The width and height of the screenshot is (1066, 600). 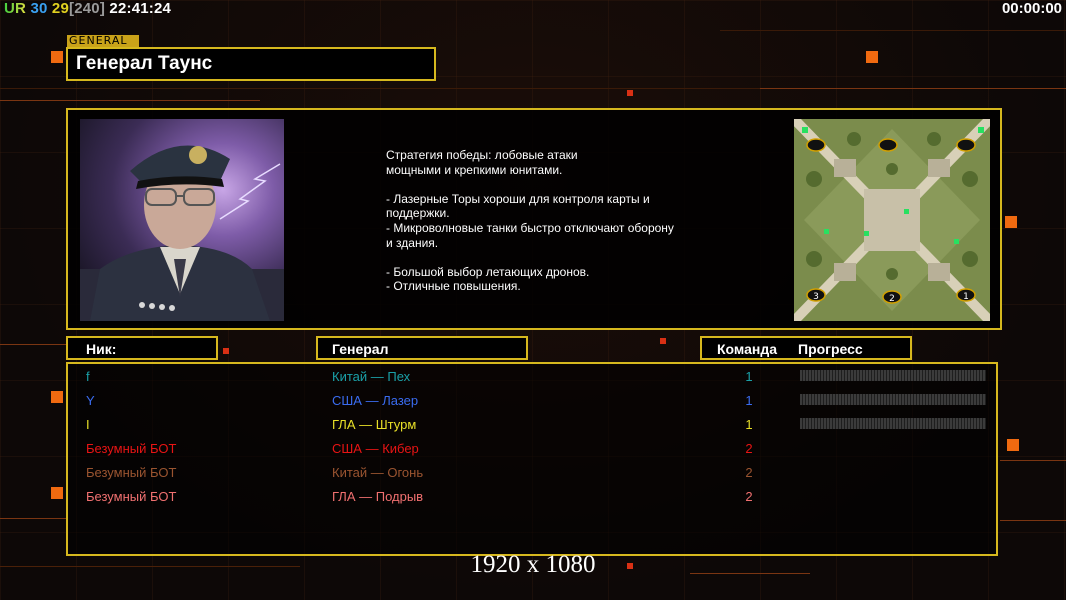 I want to click on status-bar: UR 30 29[240] 22:41:24, so click(x=87, y=8).